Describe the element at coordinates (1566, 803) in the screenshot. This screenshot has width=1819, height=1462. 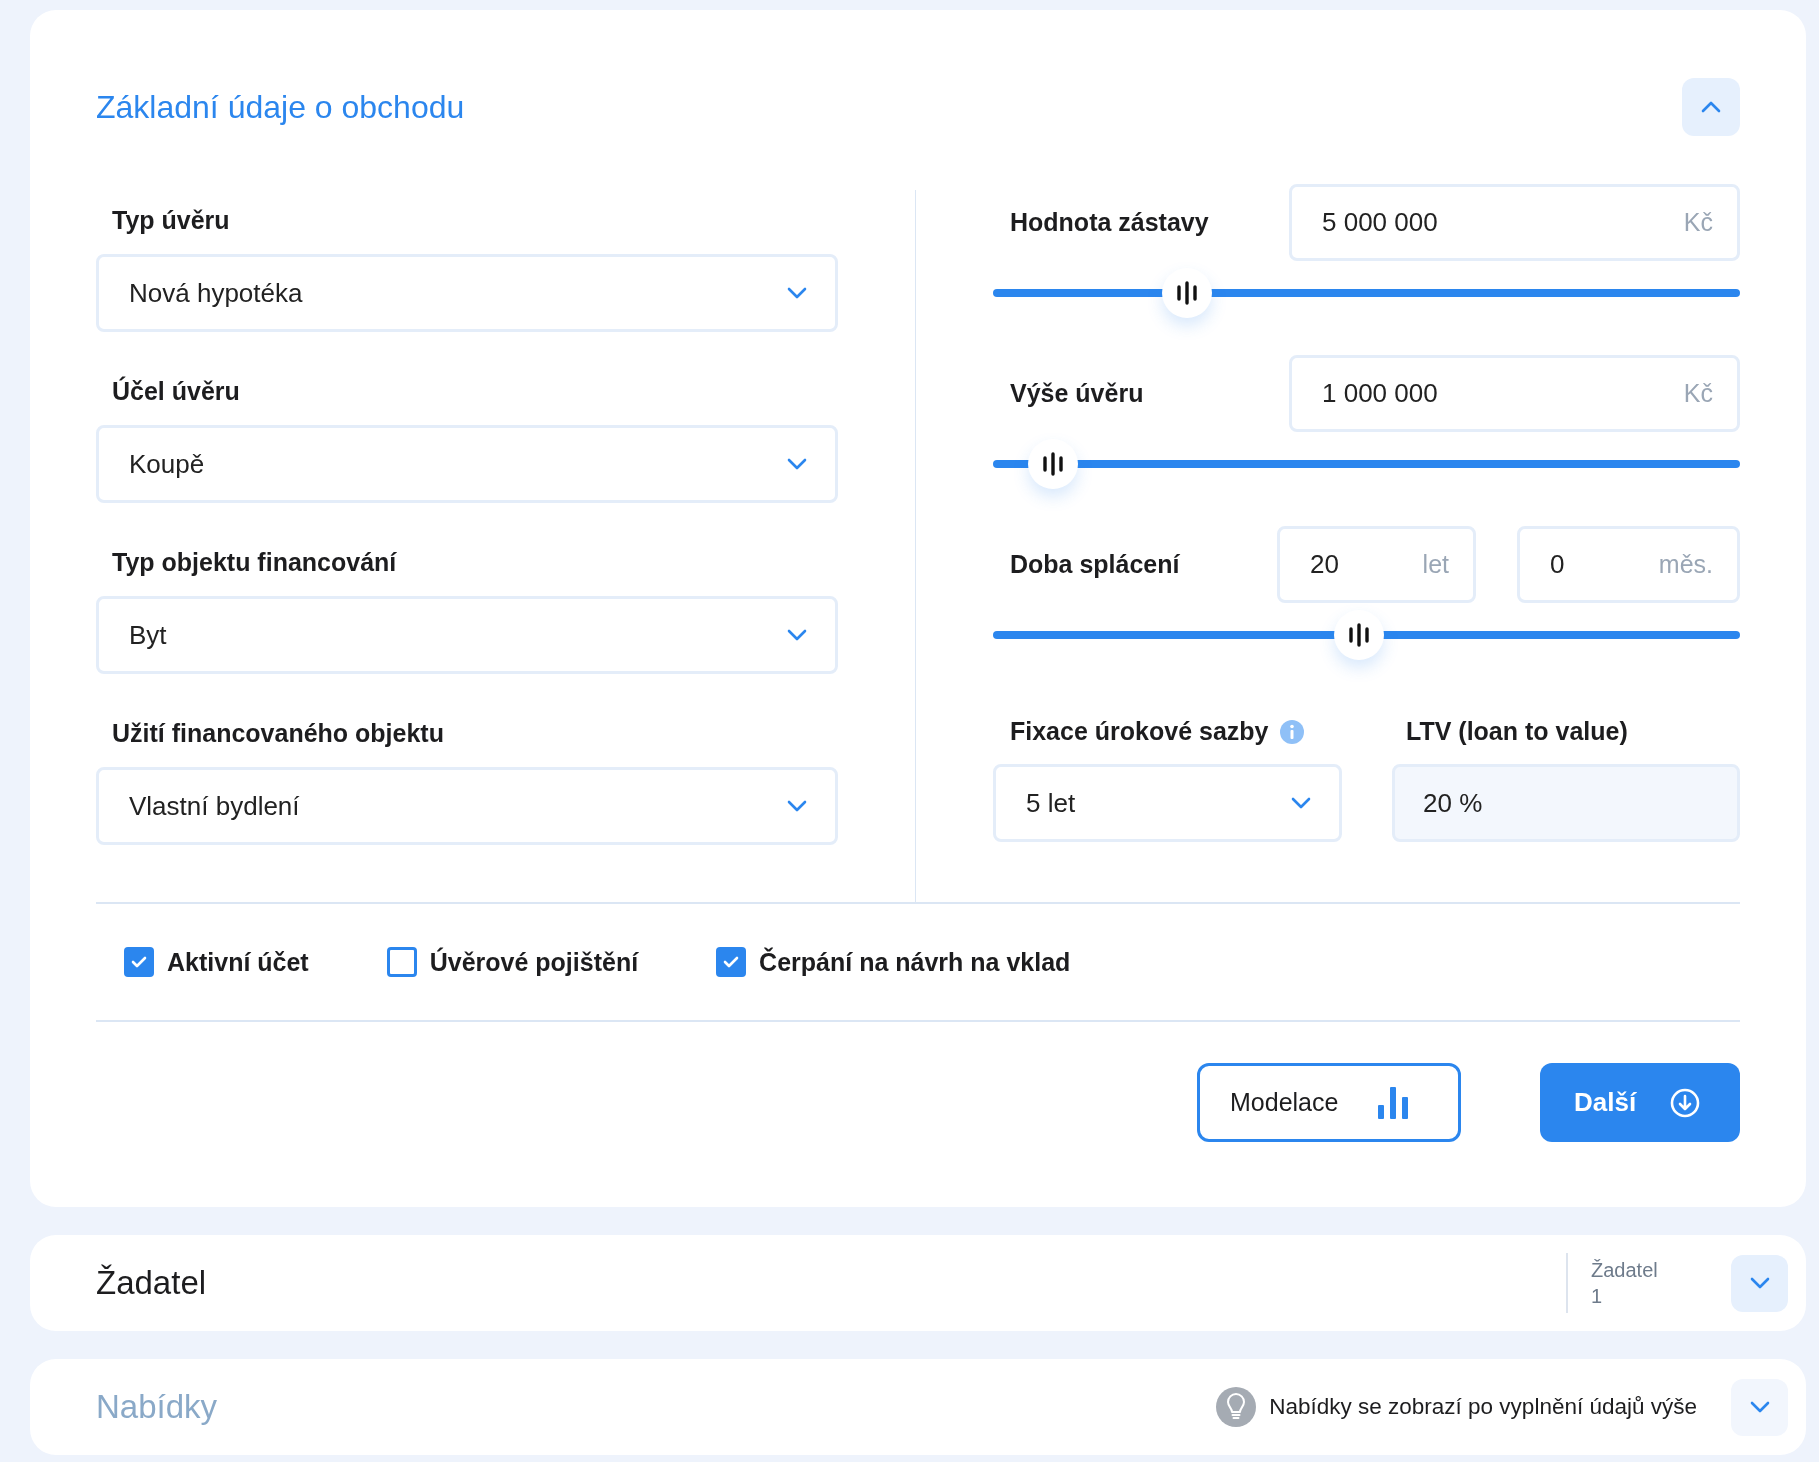
I see `ltv-field: 20 %` at that location.